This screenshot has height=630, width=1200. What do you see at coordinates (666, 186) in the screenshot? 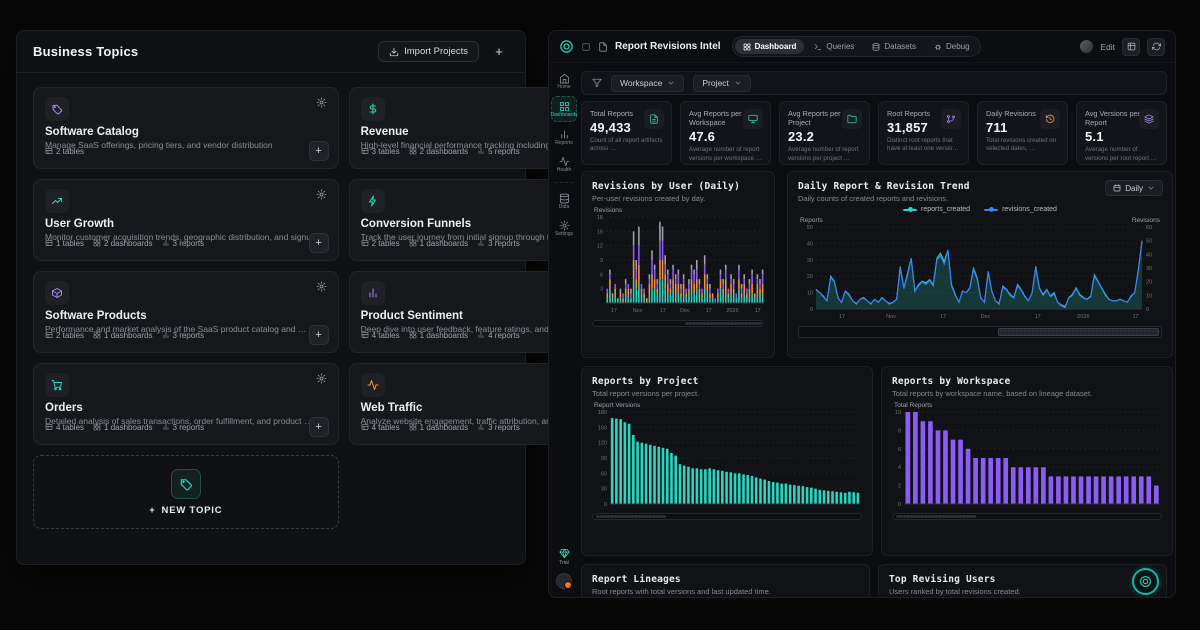
I see `chart-title: Revisions by User (Daily)` at bounding box center [666, 186].